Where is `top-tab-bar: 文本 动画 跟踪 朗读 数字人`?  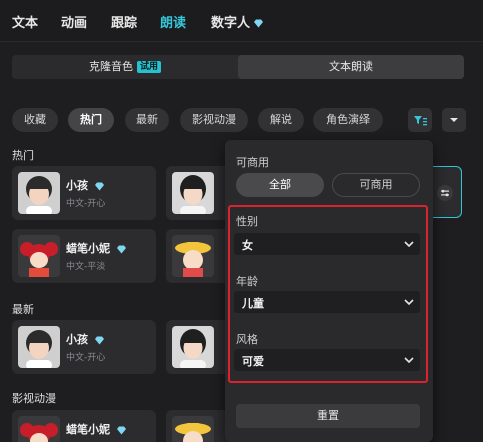 top-tab-bar: 文本 动画 跟踪 朗读 数字人 is located at coordinates (241, 21).